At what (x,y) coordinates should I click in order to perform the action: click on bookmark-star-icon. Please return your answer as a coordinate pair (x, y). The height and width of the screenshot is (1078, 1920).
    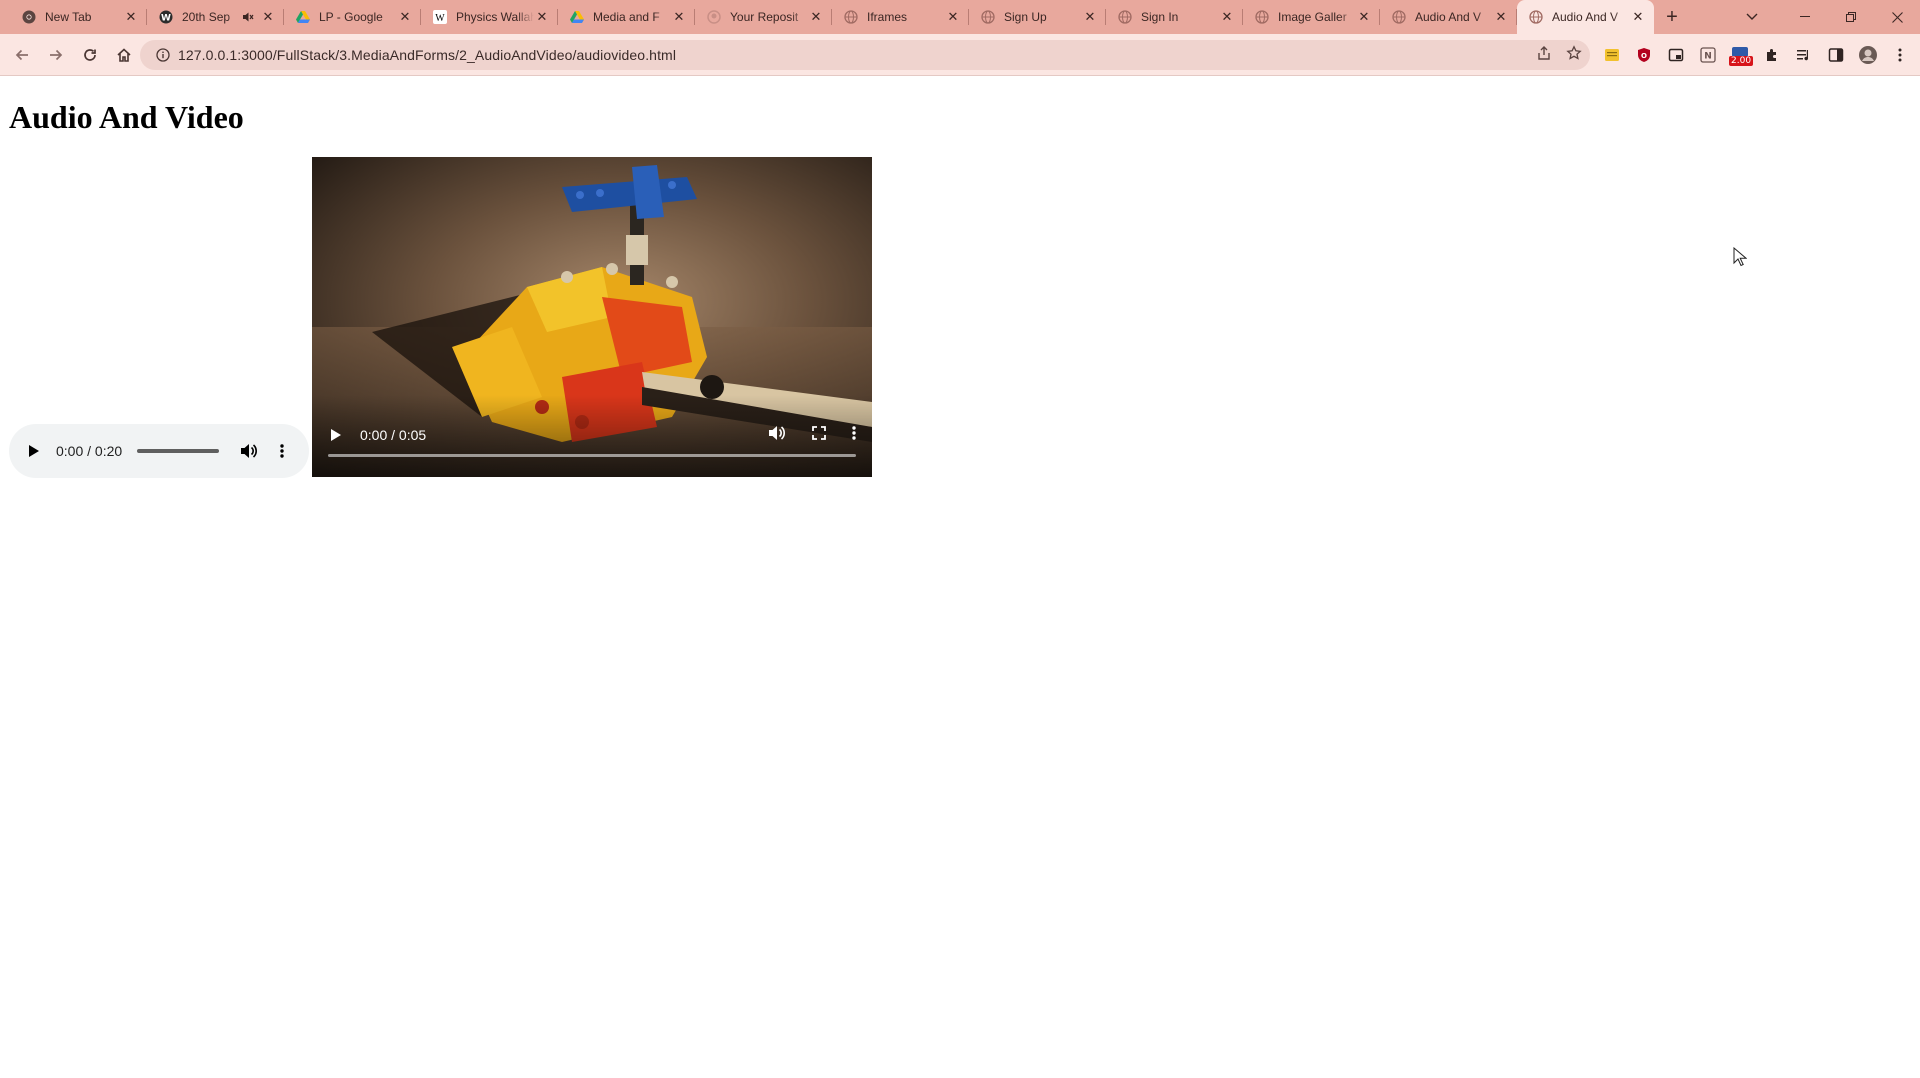
    Looking at the image, I should click on (1574, 55).